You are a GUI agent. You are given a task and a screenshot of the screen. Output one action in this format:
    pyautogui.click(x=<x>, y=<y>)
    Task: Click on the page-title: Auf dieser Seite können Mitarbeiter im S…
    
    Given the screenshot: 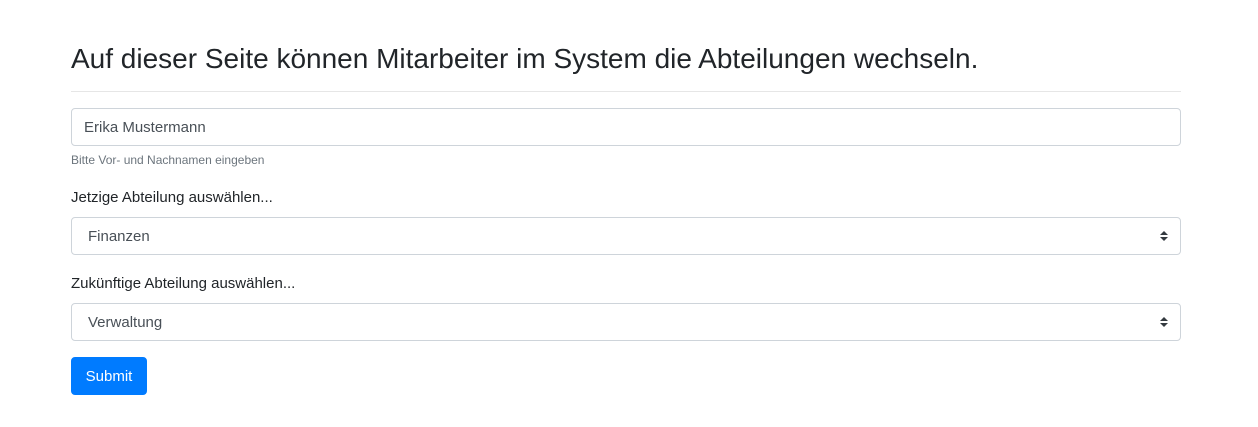 What is the action you would take?
    pyautogui.click(x=525, y=58)
    